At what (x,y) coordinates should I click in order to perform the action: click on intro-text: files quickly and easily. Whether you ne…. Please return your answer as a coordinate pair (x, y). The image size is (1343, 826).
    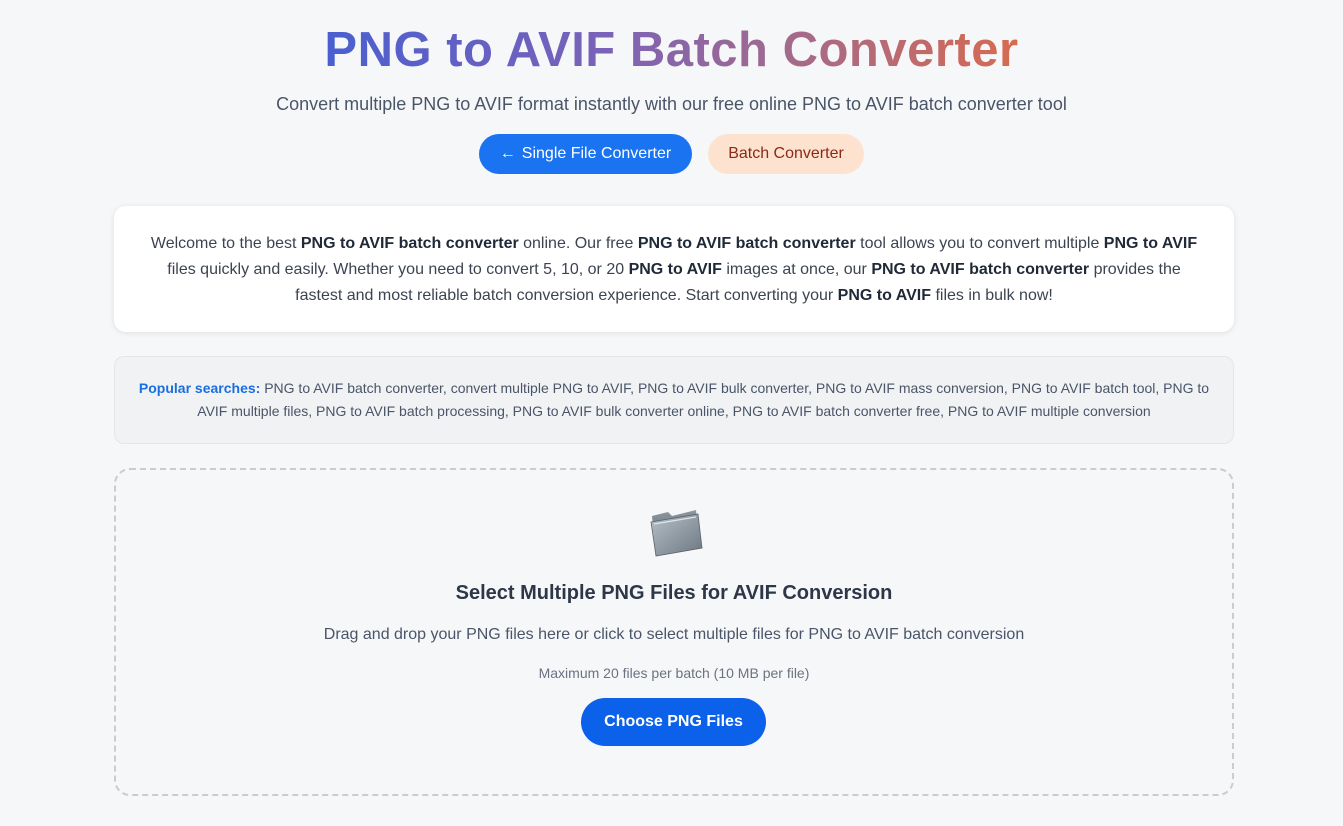
    Looking at the image, I should click on (398, 269).